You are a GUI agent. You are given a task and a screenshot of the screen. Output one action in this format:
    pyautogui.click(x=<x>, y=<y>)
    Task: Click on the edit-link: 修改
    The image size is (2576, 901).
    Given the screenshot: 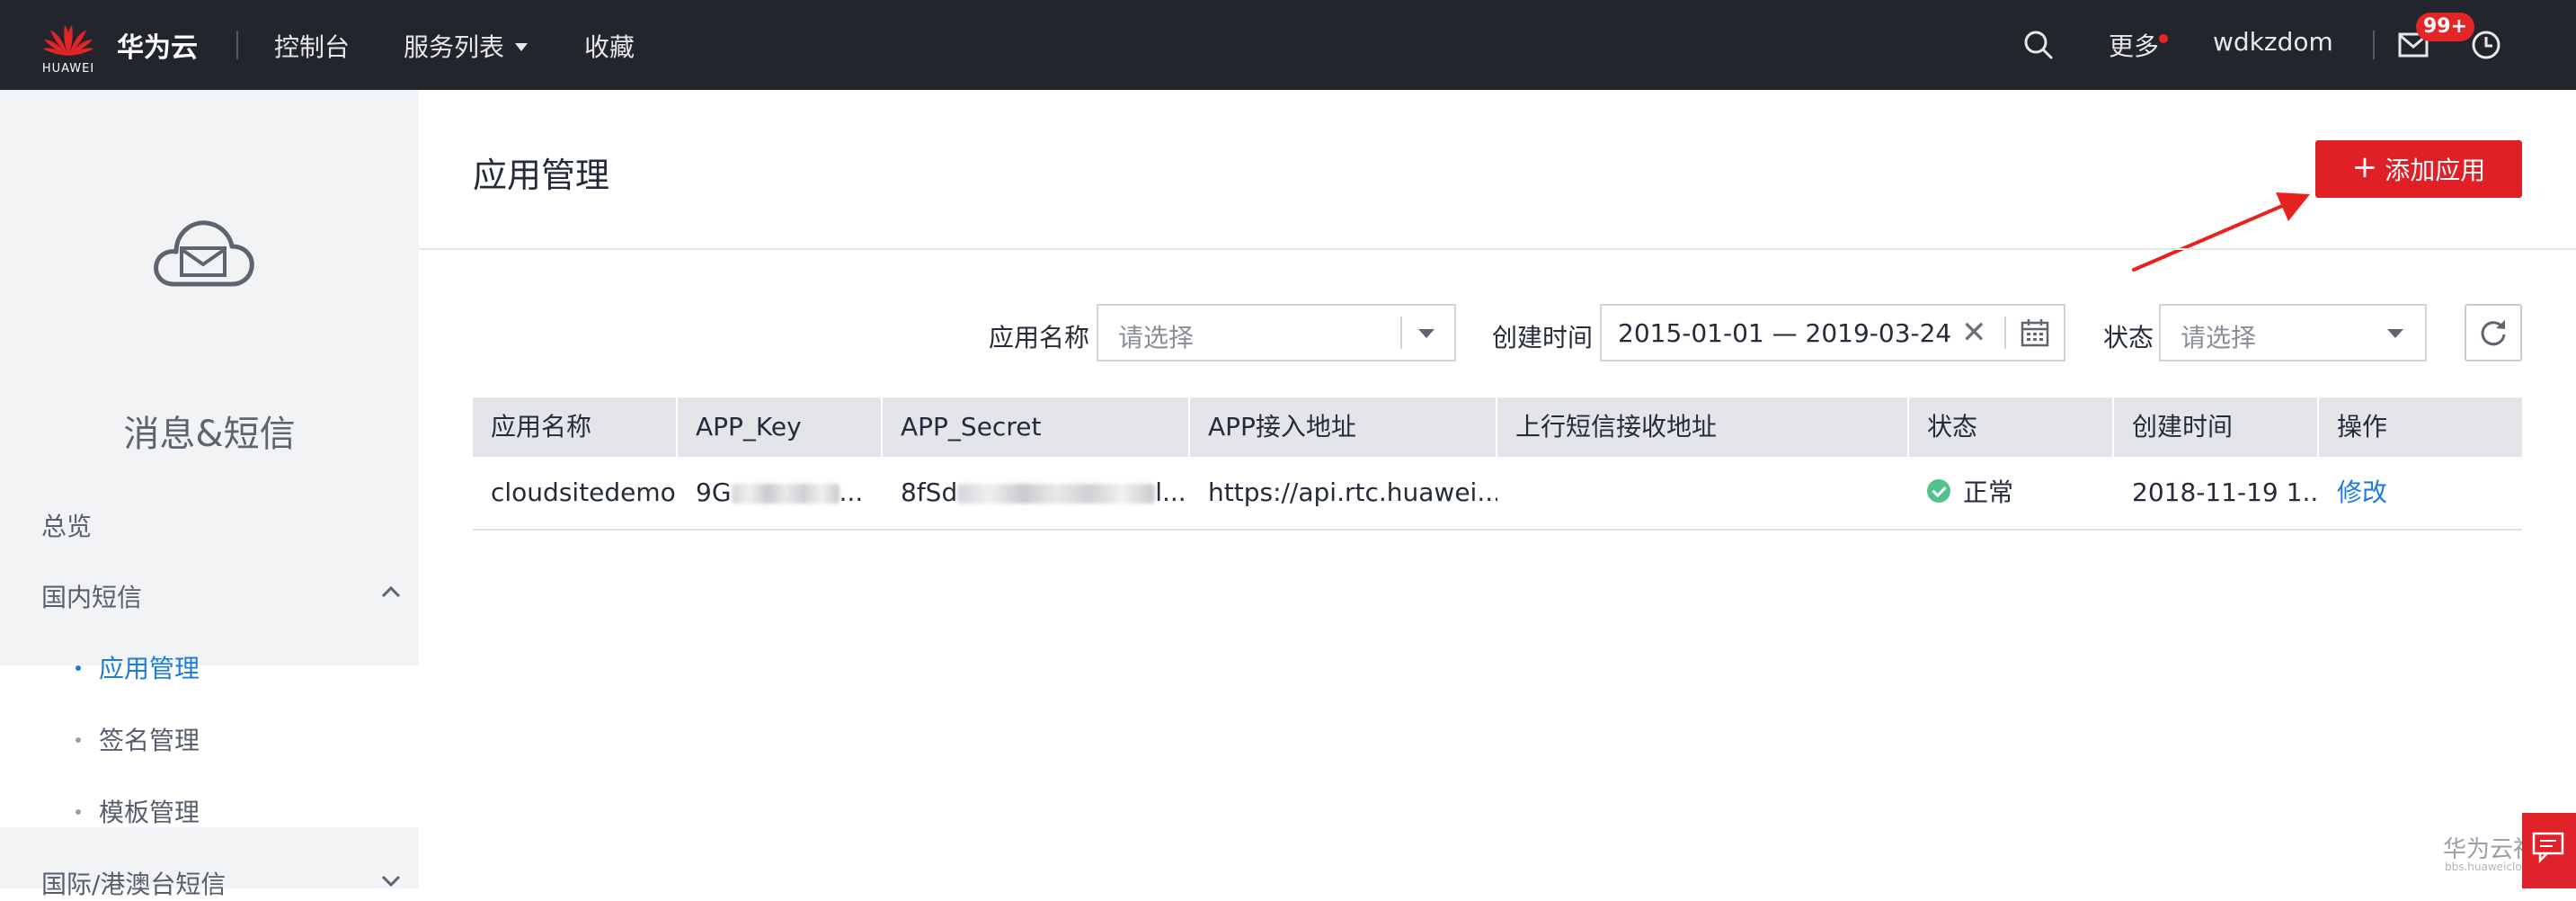 What is the action you would take?
    pyautogui.click(x=2420, y=493)
    